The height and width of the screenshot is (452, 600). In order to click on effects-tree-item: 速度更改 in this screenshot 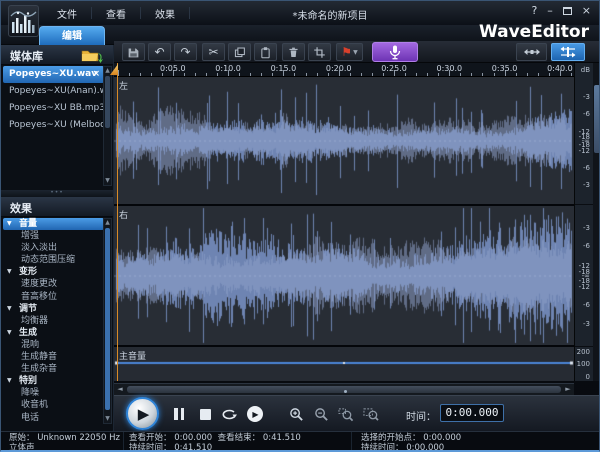, I will do `click(53, 284)`.